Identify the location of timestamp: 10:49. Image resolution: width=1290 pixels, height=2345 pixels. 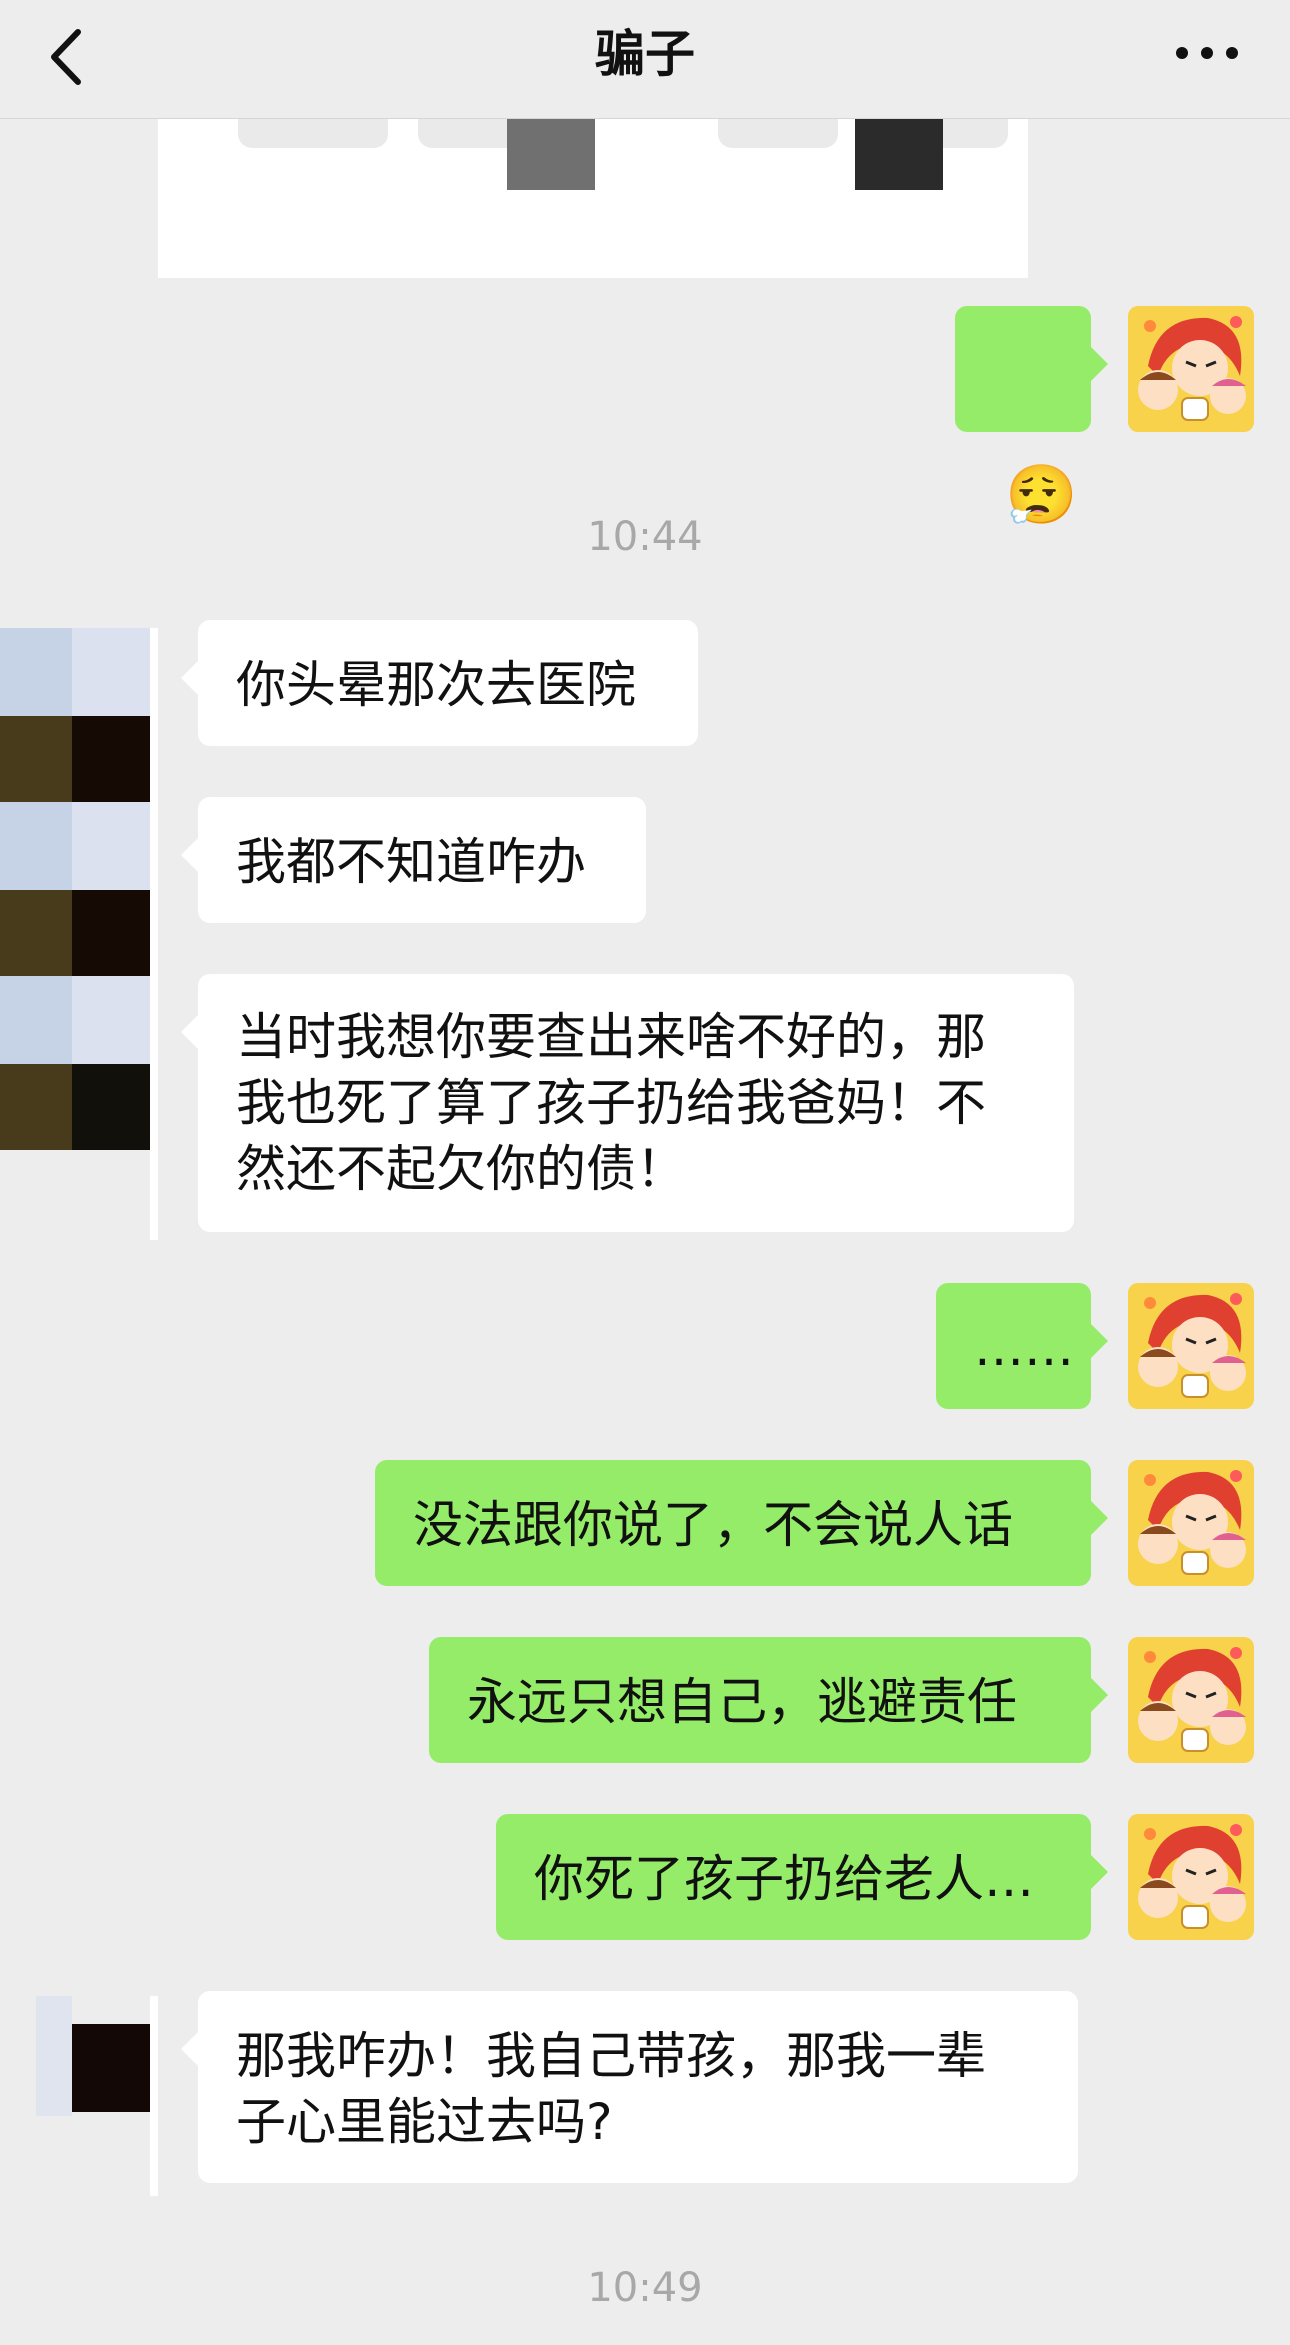
(645, 2288).